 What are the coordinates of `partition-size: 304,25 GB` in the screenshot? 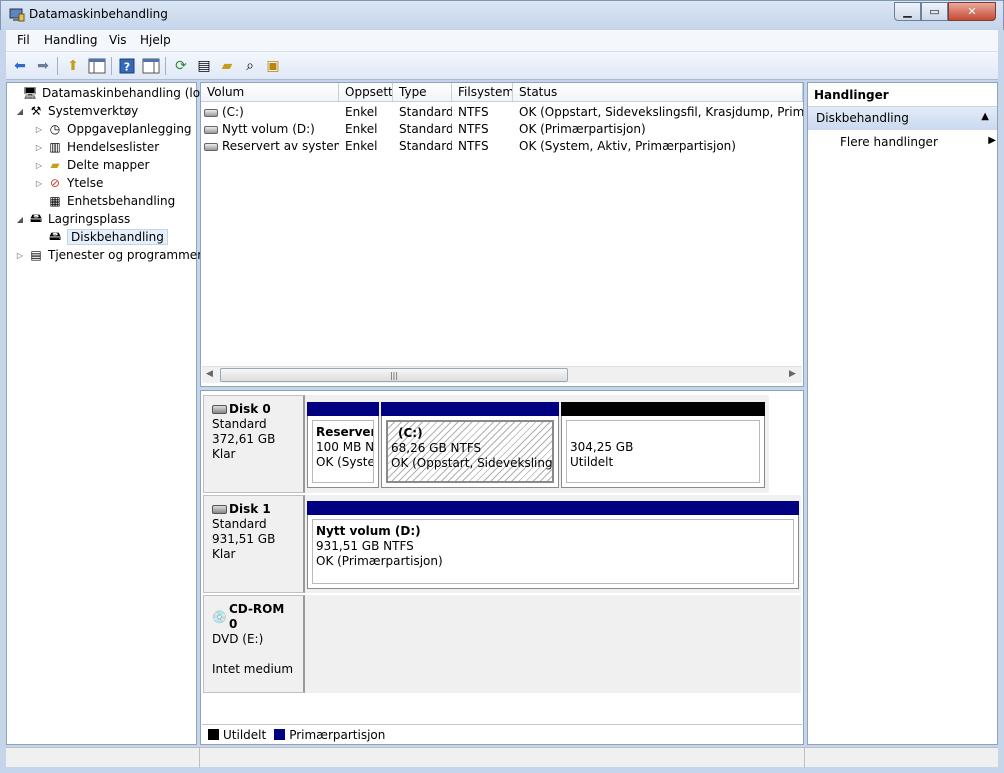 It's located at (602, 447).